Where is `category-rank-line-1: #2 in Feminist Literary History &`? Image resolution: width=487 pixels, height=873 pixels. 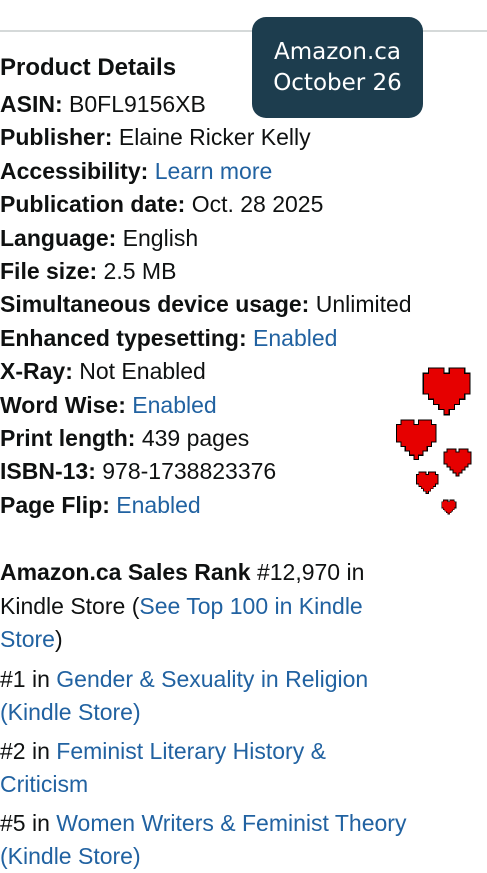
category-rank-line-1: #2 in Feminist Literary History & is located at coordinates (243, 751).